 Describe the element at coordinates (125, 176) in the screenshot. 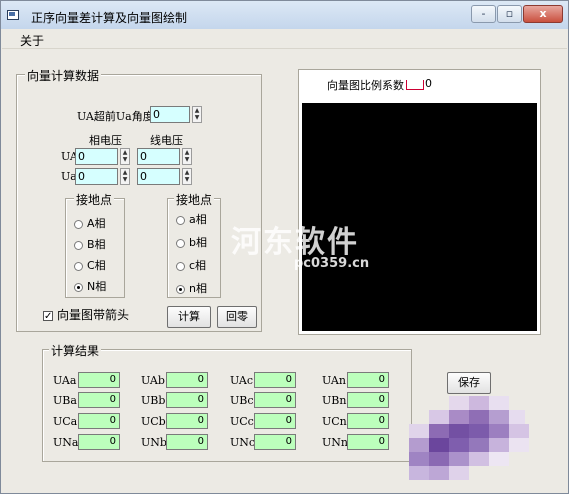

I see `phase-voltage-Ua-arrows: ▲ ▼` at that location.